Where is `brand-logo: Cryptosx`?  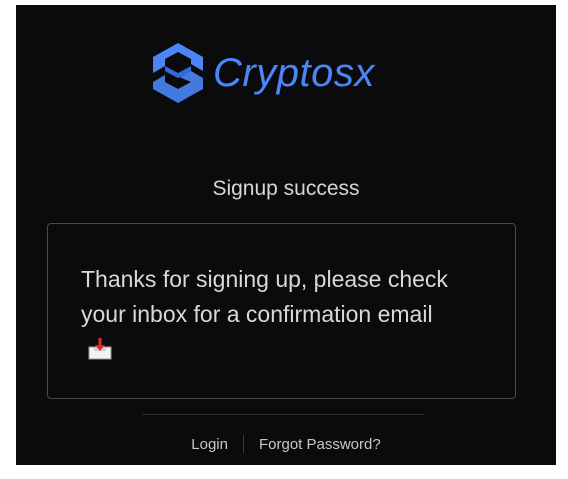
brand-logo: Cryptosx is located at coordinates (263, 73).